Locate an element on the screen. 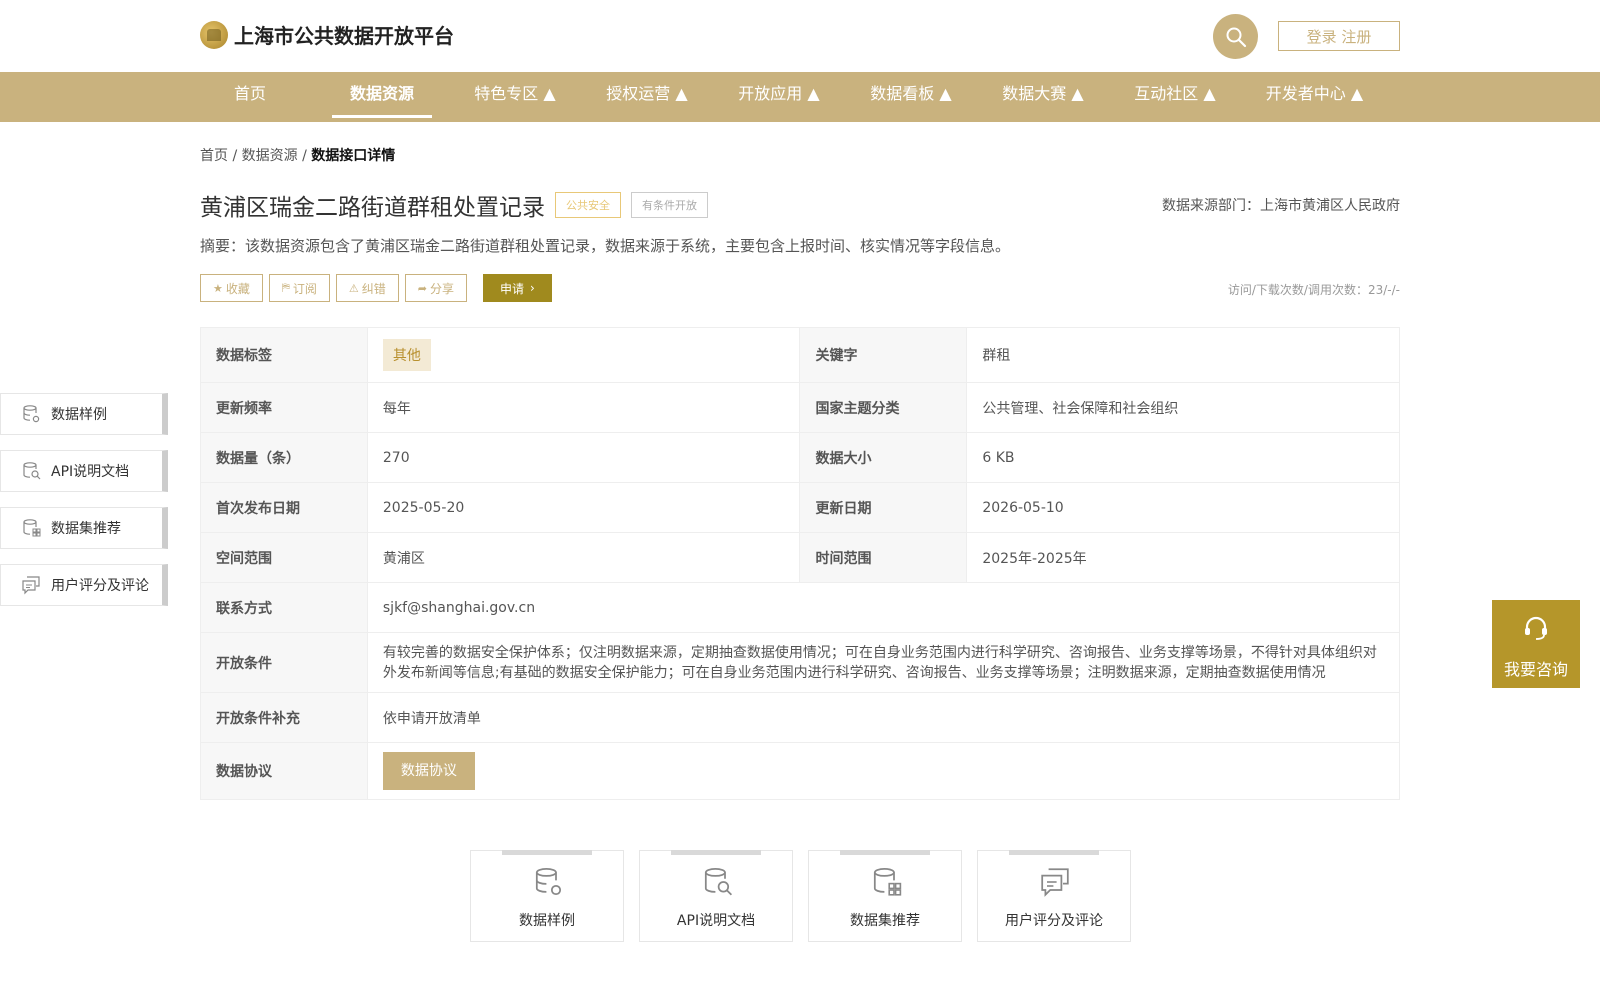 Image resolution: width=1600 pixels, height=1000 pixels. nav-authorized-operation: 授权运营 ▲ is located at coordinates (647, 97).